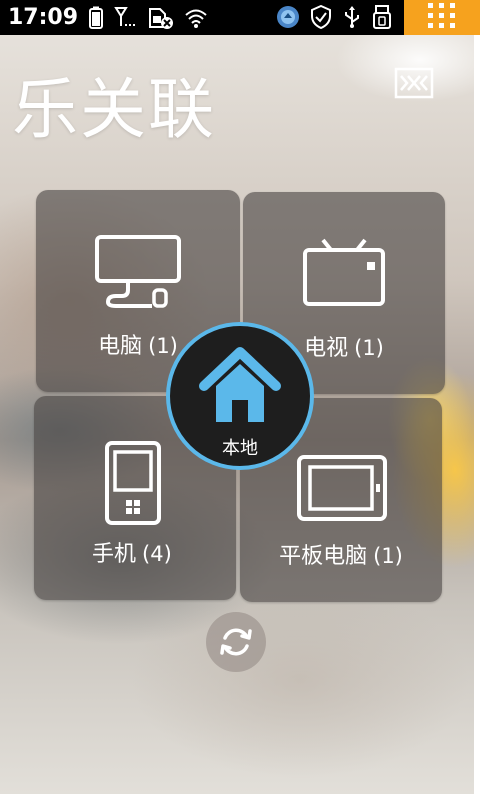 Image resolution: width=480 pixels, height=800 pixels. What do you see at coordinates (196, 18) in the screenshot?
I see `wifi-icon` at bounding box center [196, 18].